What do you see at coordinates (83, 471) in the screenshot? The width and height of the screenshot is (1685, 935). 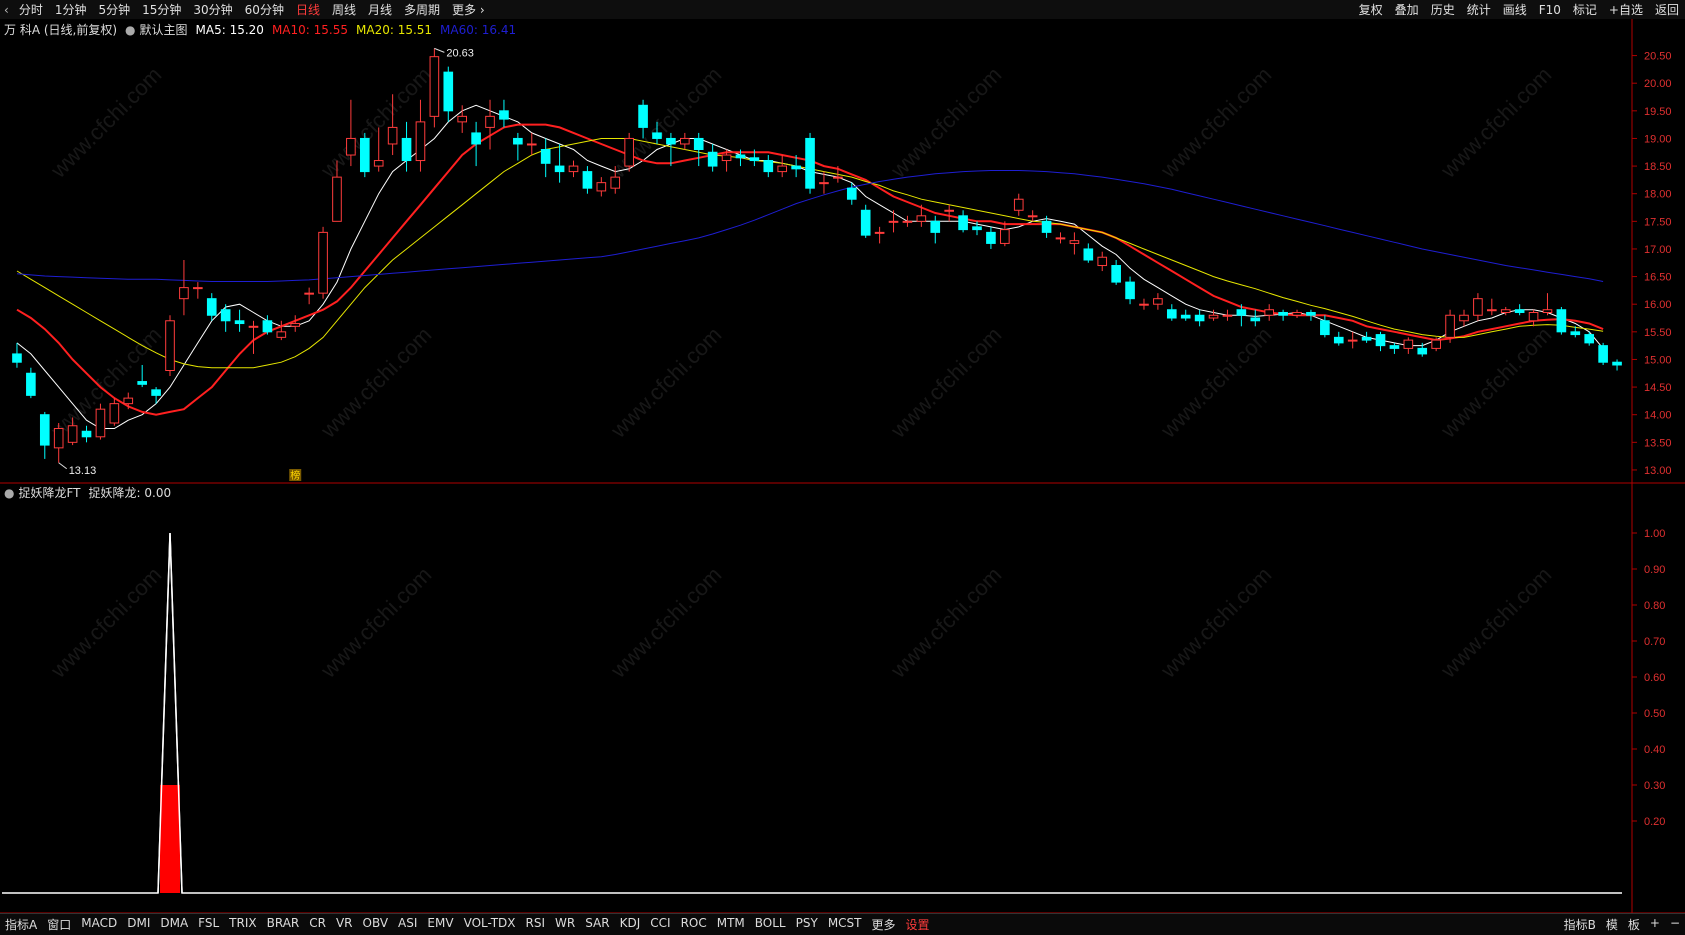 I see `low-label: 13.13` at bounding box center [83, 471].